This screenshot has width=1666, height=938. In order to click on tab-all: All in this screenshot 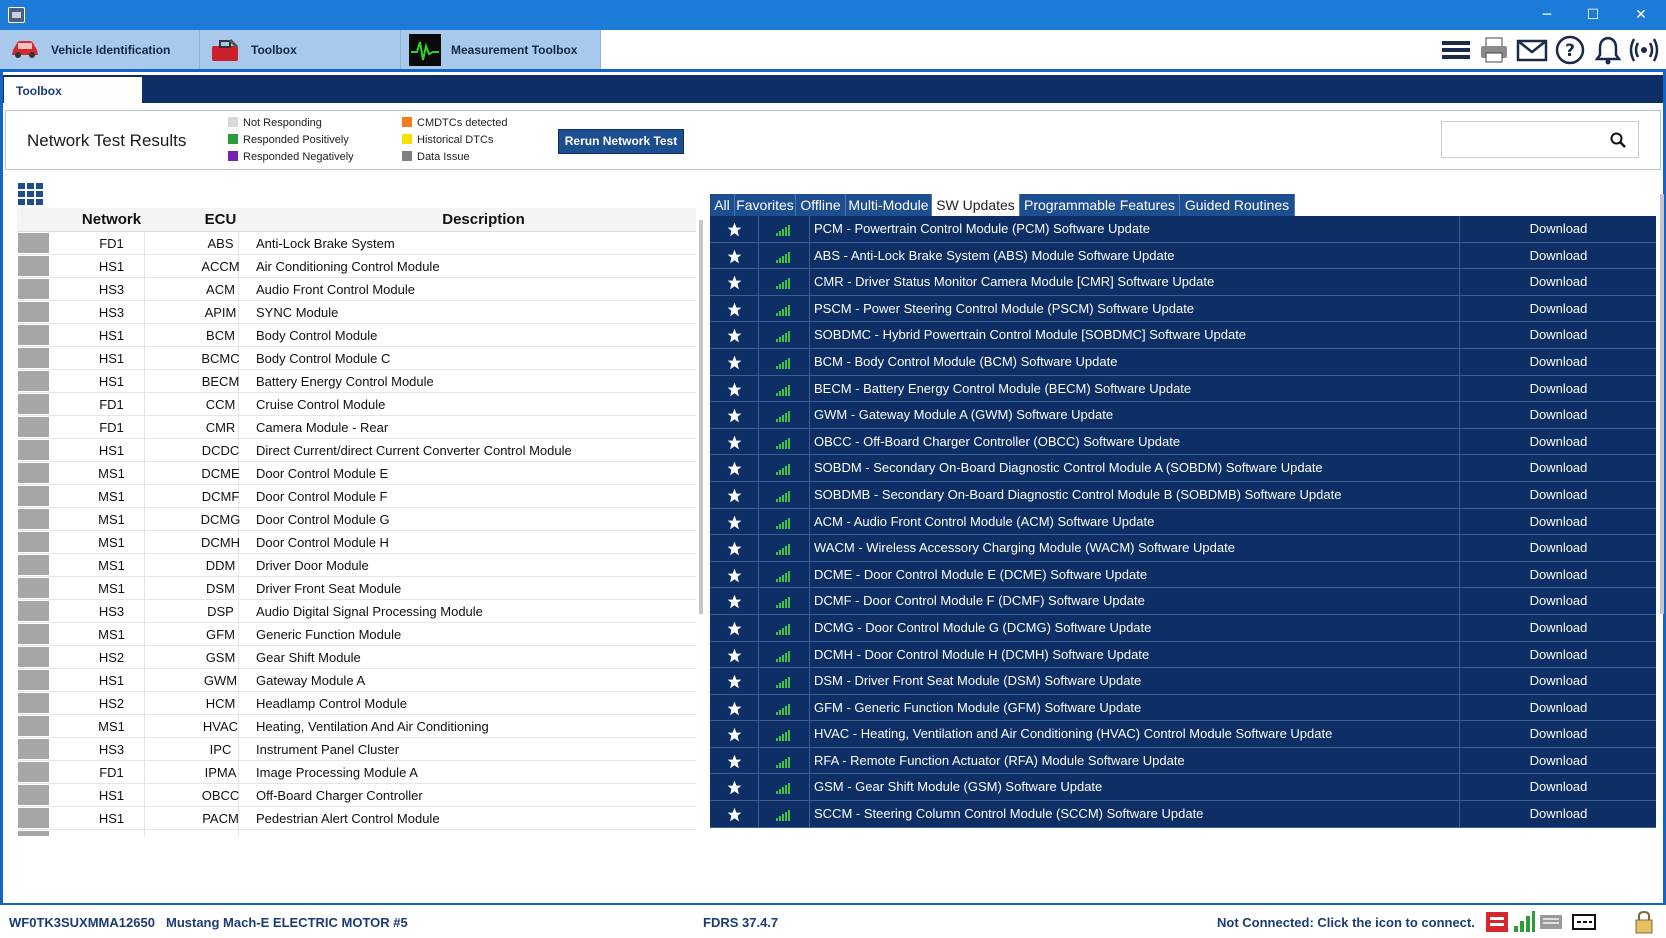, I will do `click(722, 205)`.